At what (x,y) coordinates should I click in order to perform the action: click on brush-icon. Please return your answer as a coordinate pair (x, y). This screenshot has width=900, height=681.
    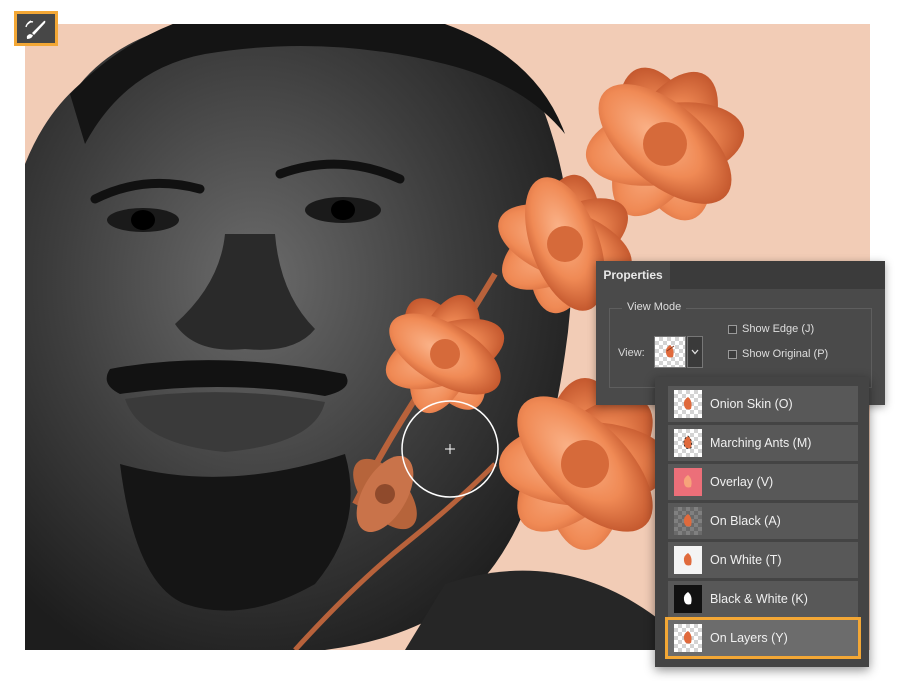
    Looking at the image, I should click on (35, 29).